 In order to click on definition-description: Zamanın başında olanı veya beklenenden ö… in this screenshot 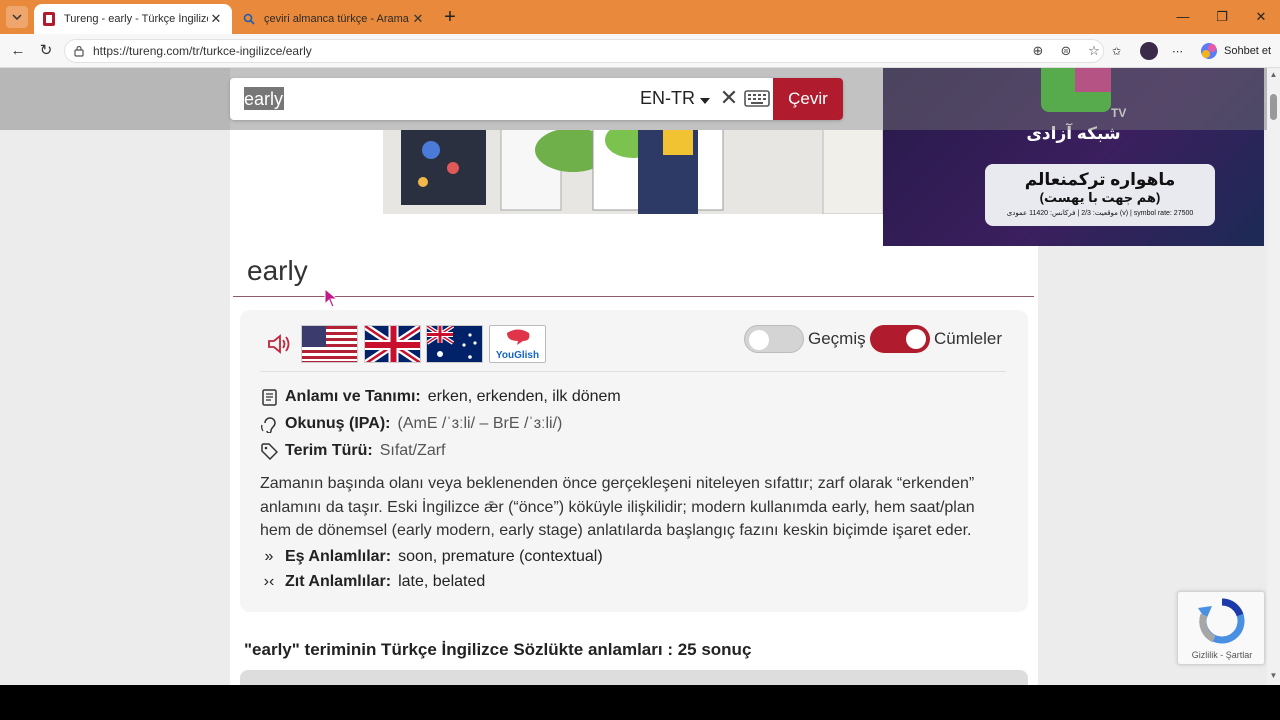, I will do `click(617, 507)`.